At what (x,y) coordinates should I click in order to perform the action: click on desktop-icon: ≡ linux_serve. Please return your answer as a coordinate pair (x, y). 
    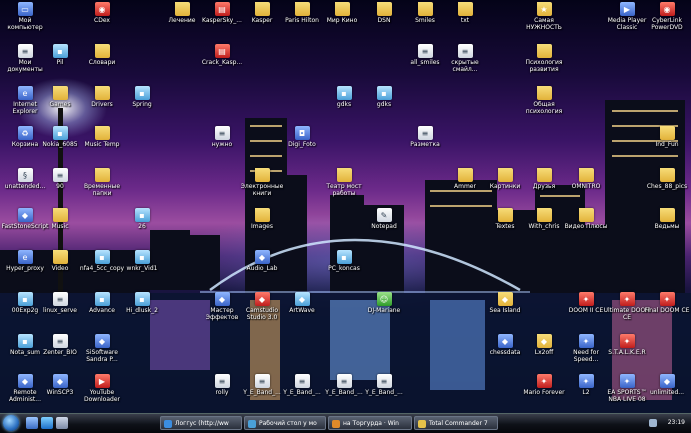
    Looking at the image, I should click on (60, 312).